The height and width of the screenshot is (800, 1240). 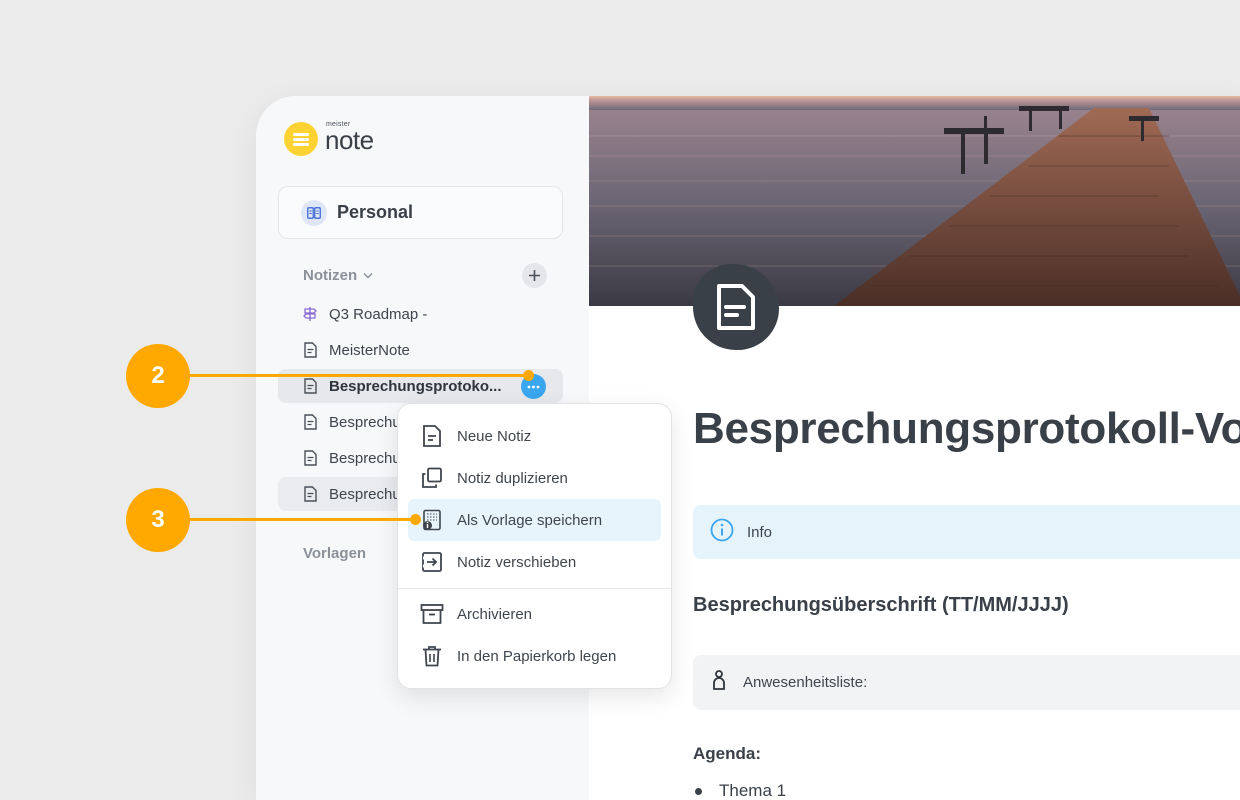 I want to click on document-icon, so click(x=736, y=307).